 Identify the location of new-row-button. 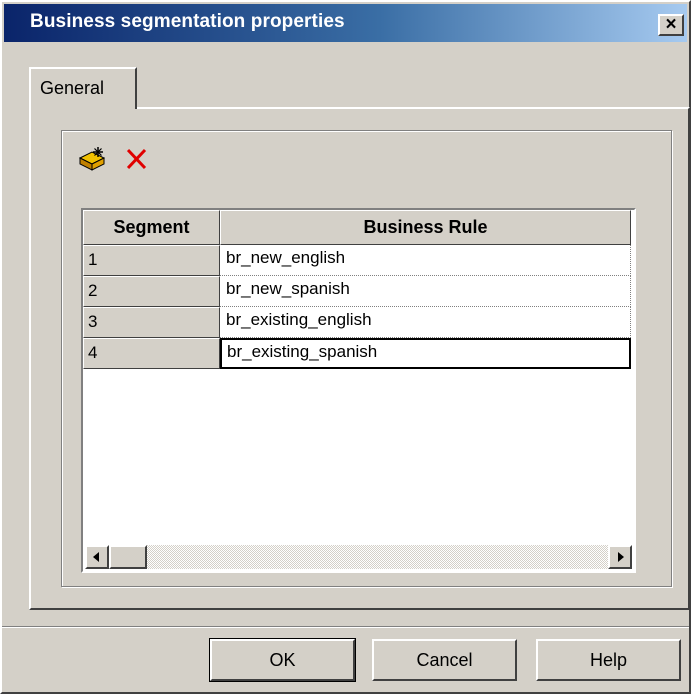
(92, 159).